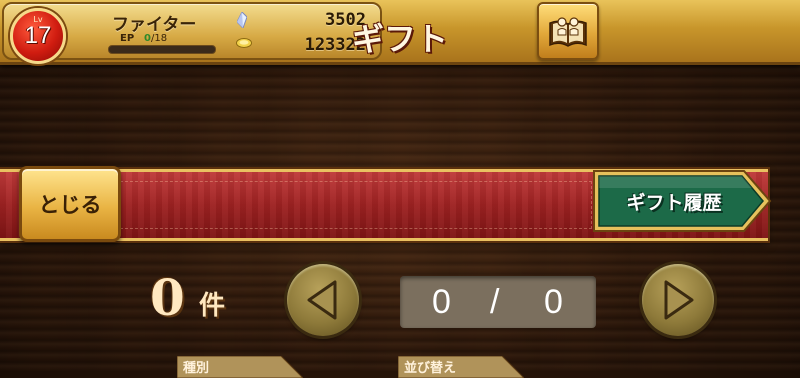 This screenshot has width=800, height=378. I want to click on page-current: 0, so click(441, 302).